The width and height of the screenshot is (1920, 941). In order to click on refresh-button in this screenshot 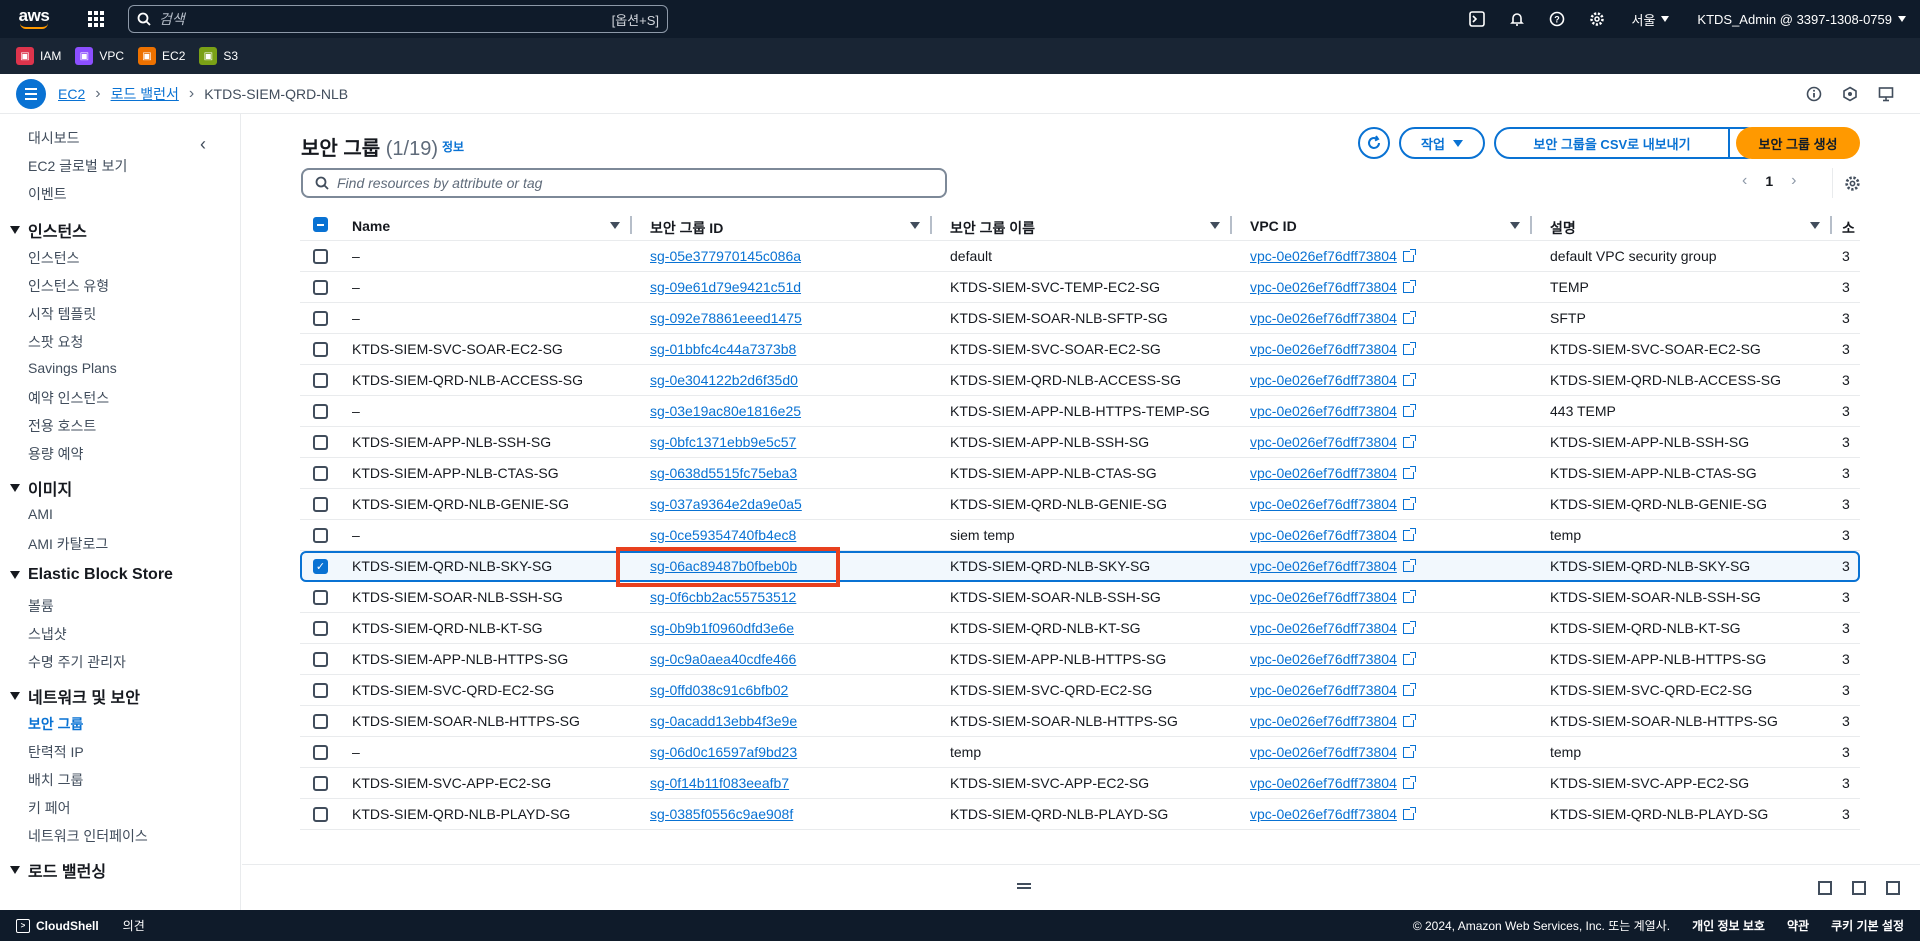, I will do `click(1374, 143)`.